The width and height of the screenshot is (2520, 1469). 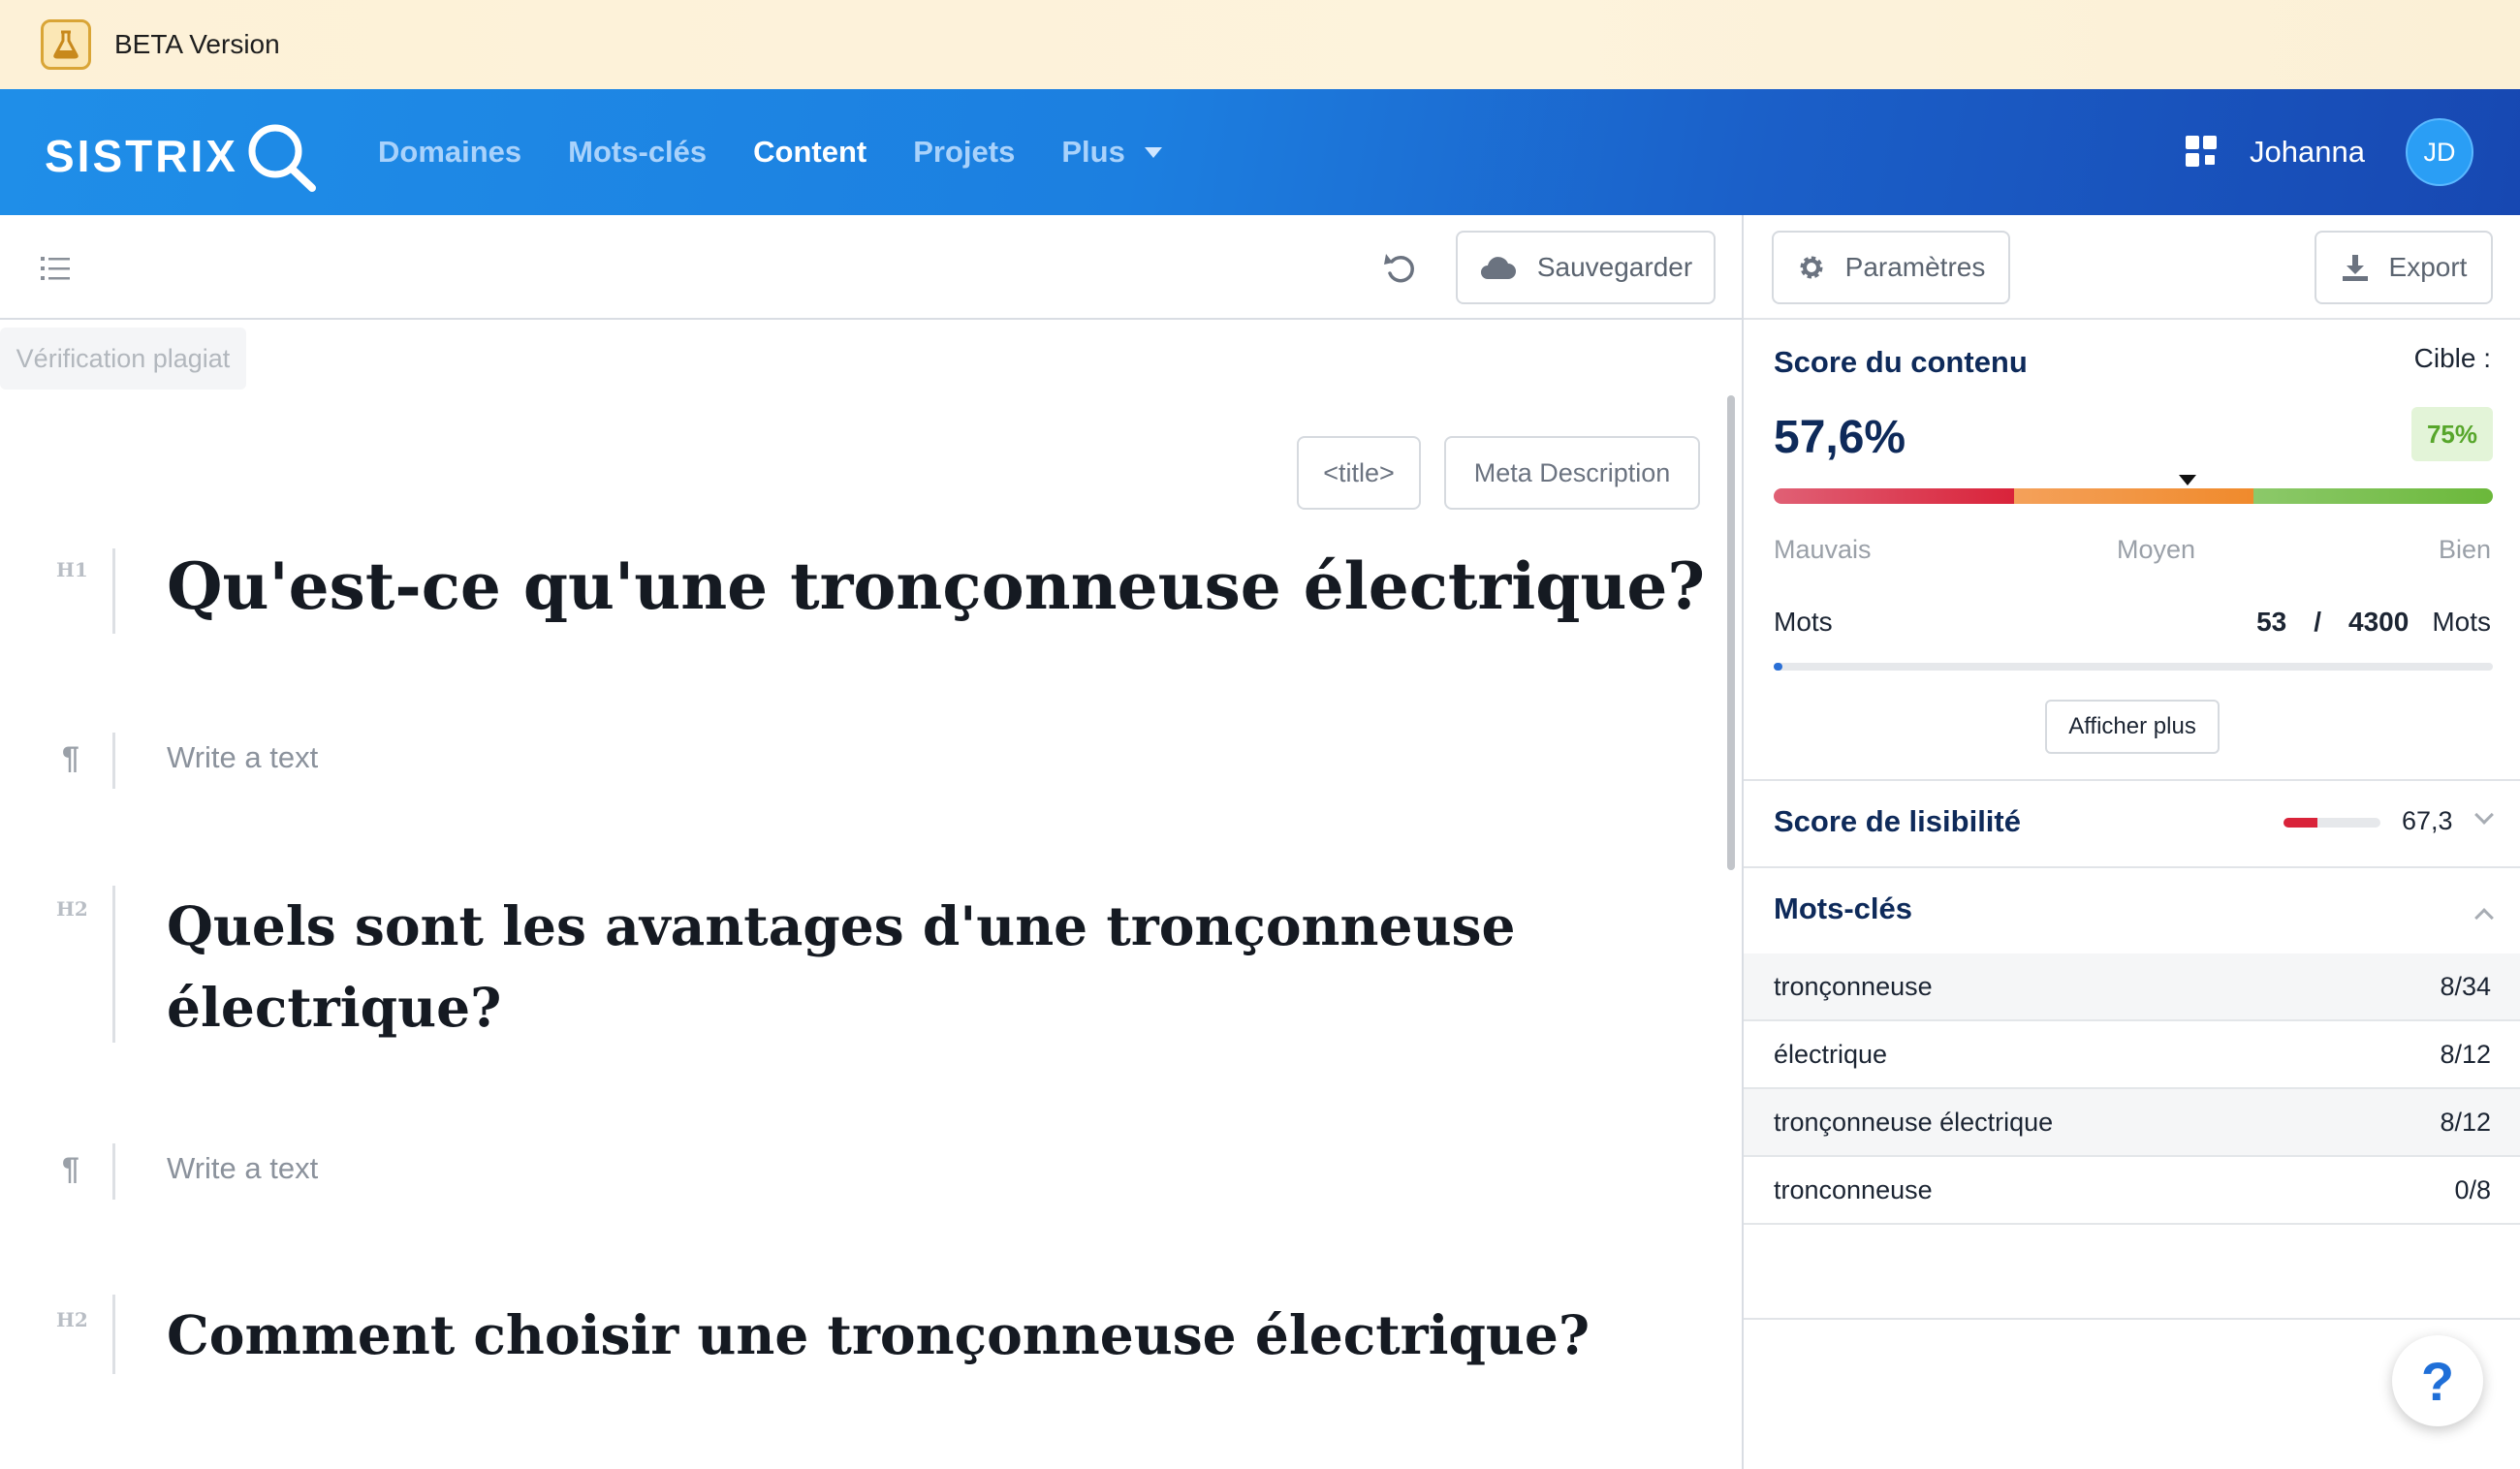 I want to click on nav-domaines: Domaines, so click(x=450, y=152).